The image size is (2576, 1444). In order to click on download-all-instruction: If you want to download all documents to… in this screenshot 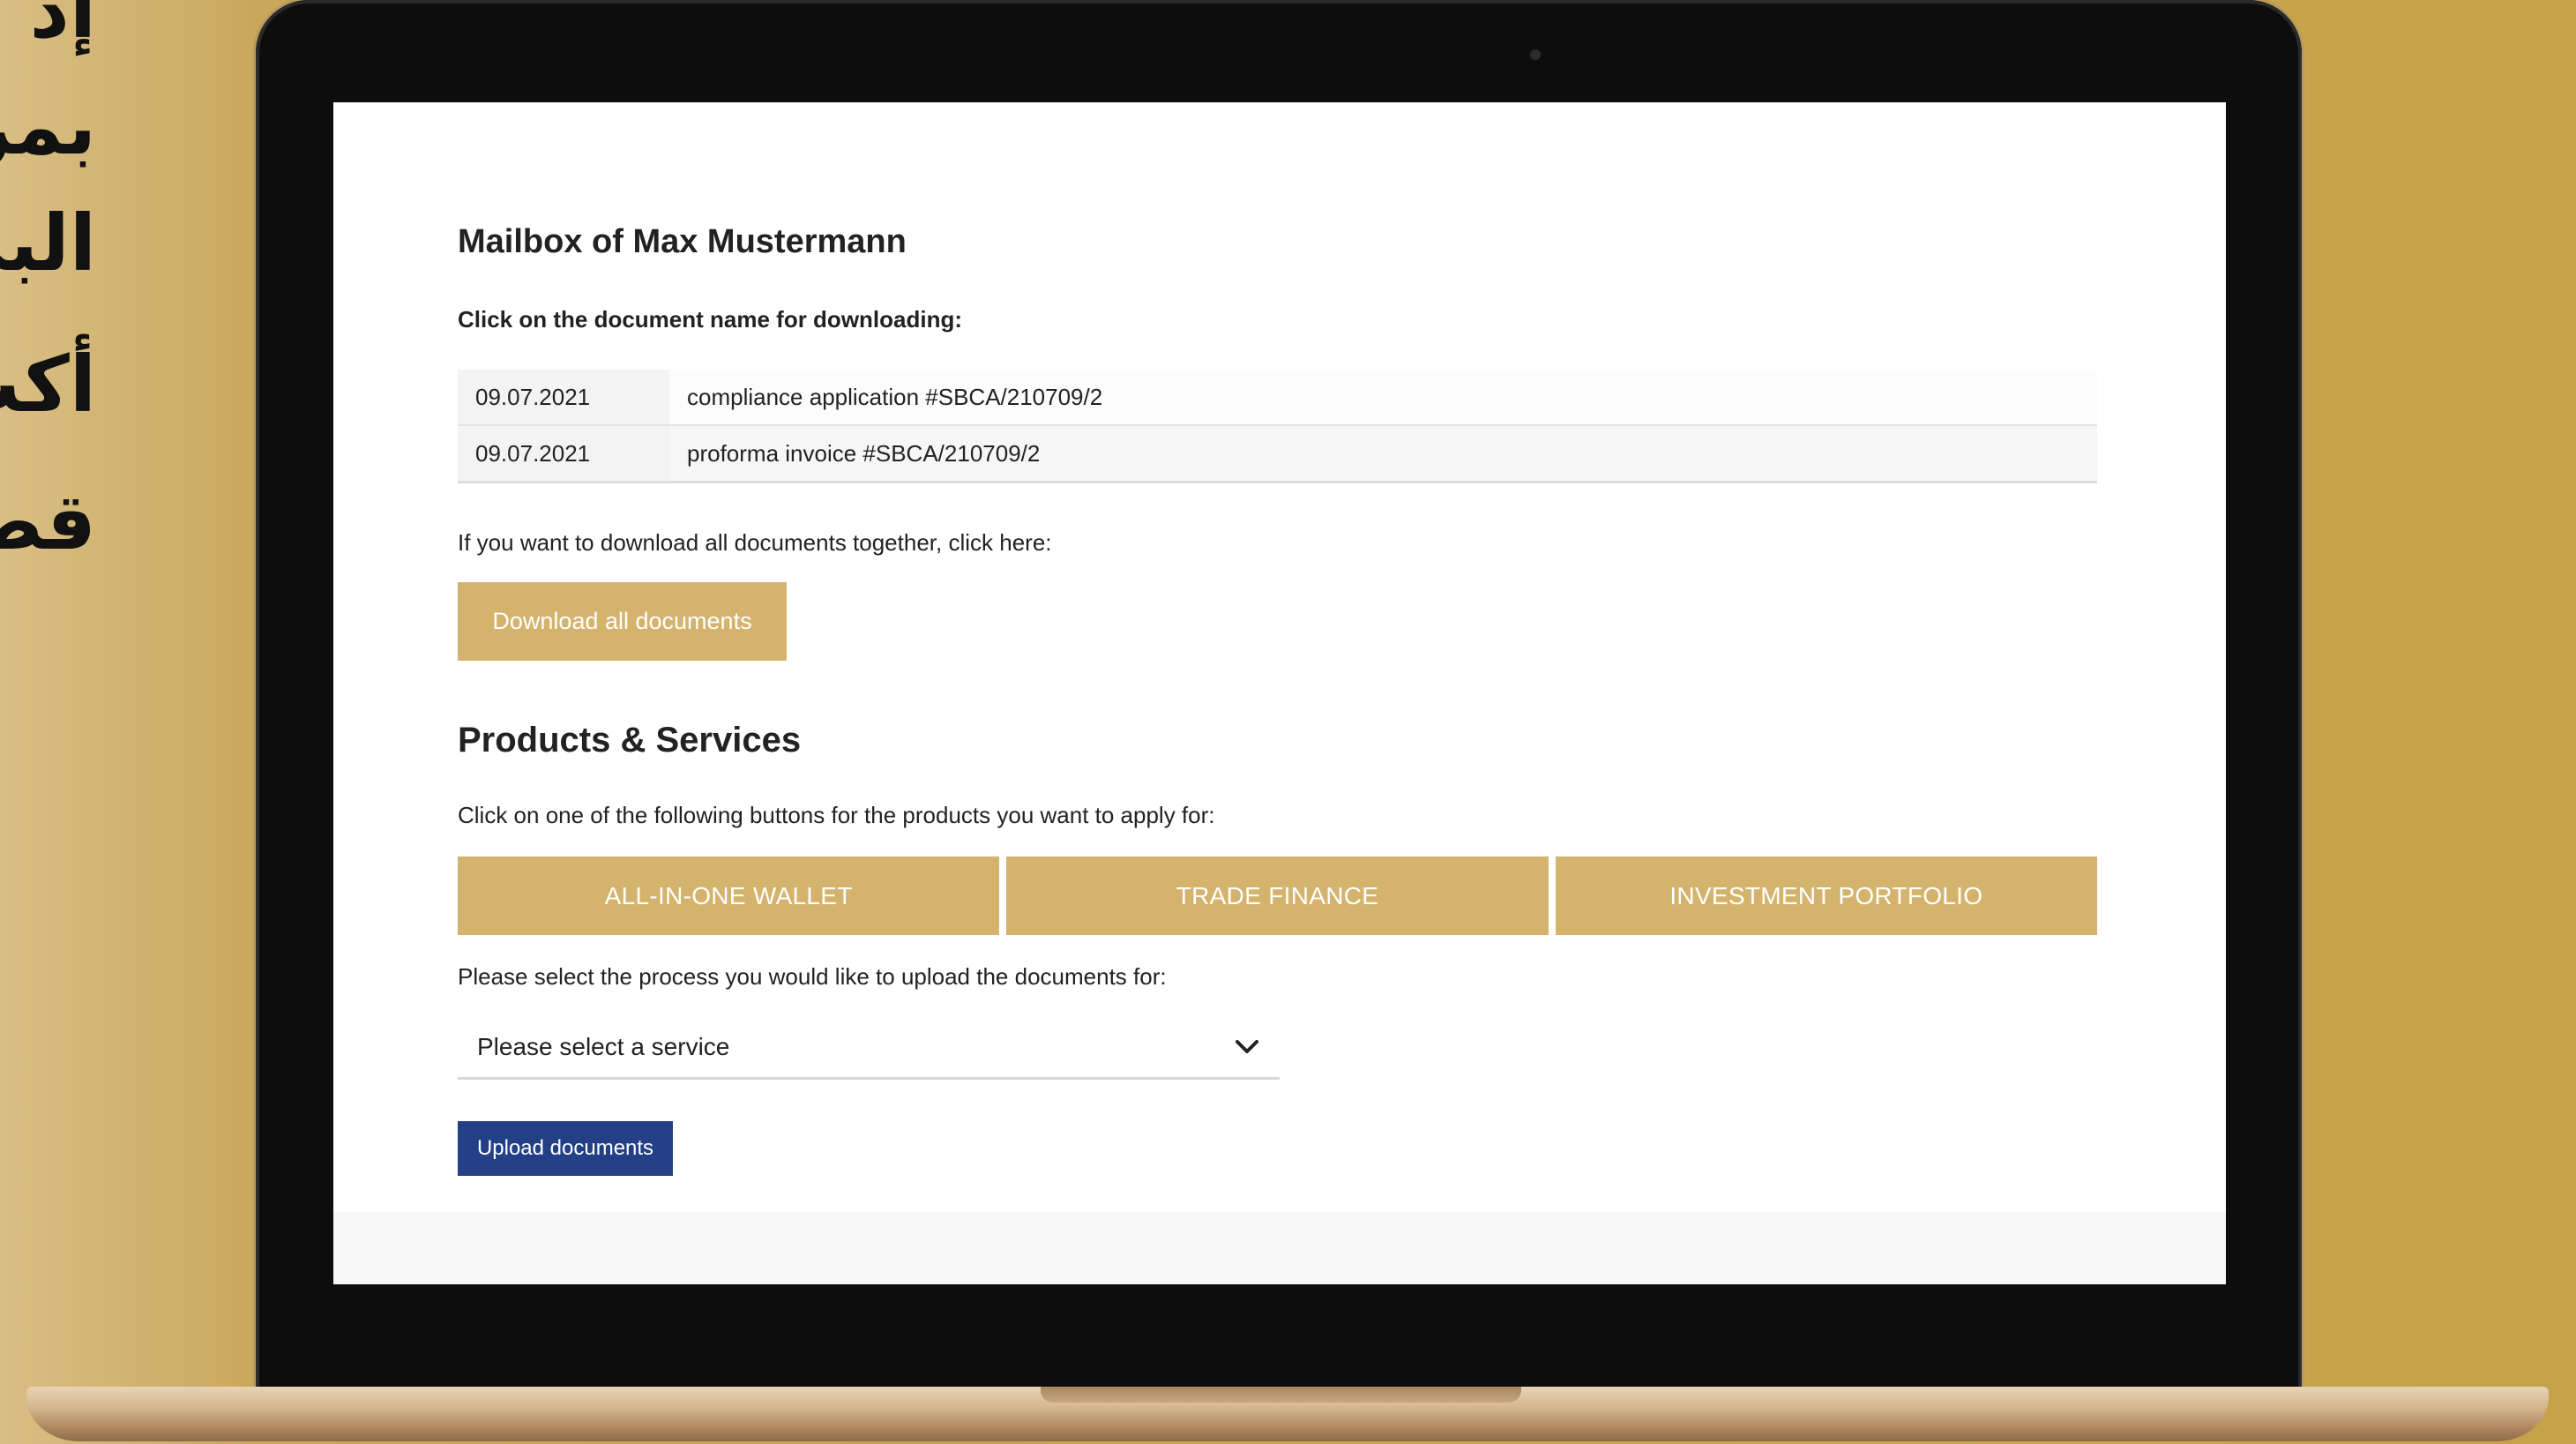, I will do `click(755, 542)`.